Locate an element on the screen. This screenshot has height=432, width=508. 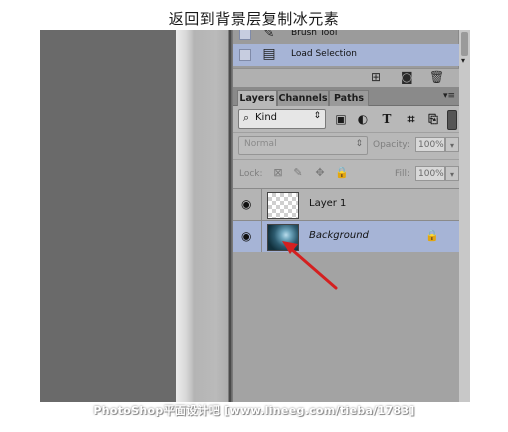
fill-label: Fill: is located at coordinates (403, 174).